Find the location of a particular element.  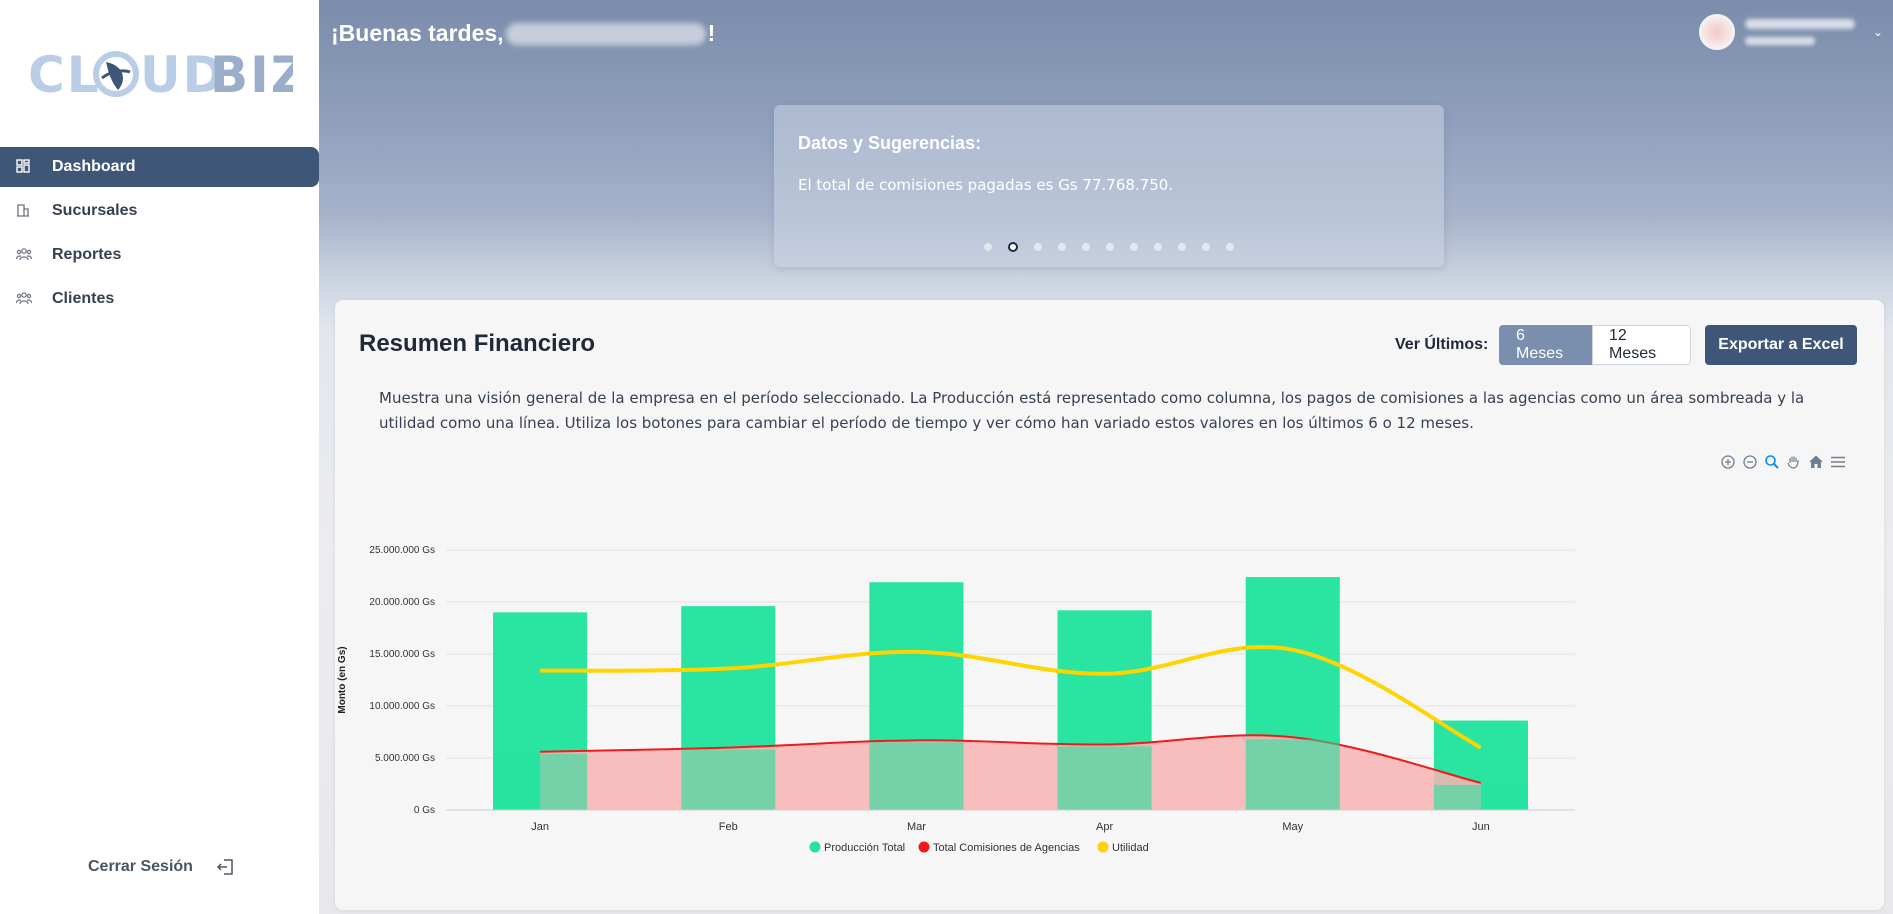

x-tick-label: Mar is located at coordinates (916, 827).